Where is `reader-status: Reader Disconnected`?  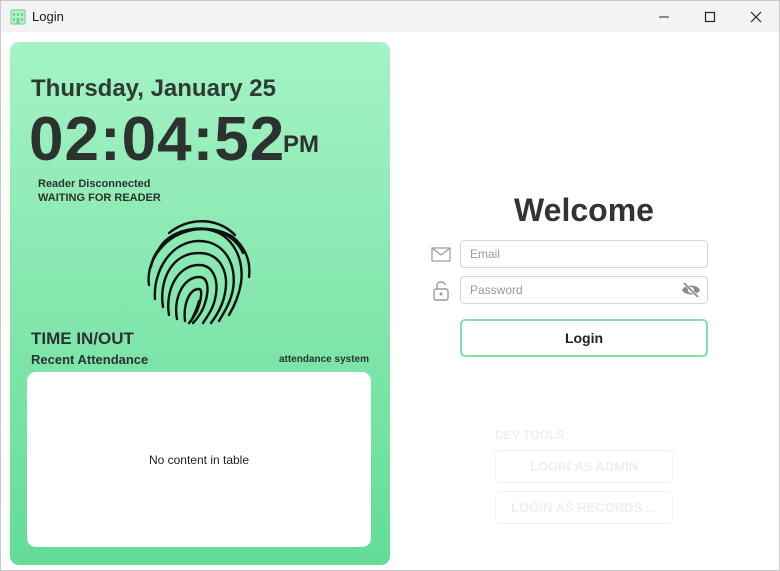 reader-status: Reader Disconnected is located at coordinates (94, 184).